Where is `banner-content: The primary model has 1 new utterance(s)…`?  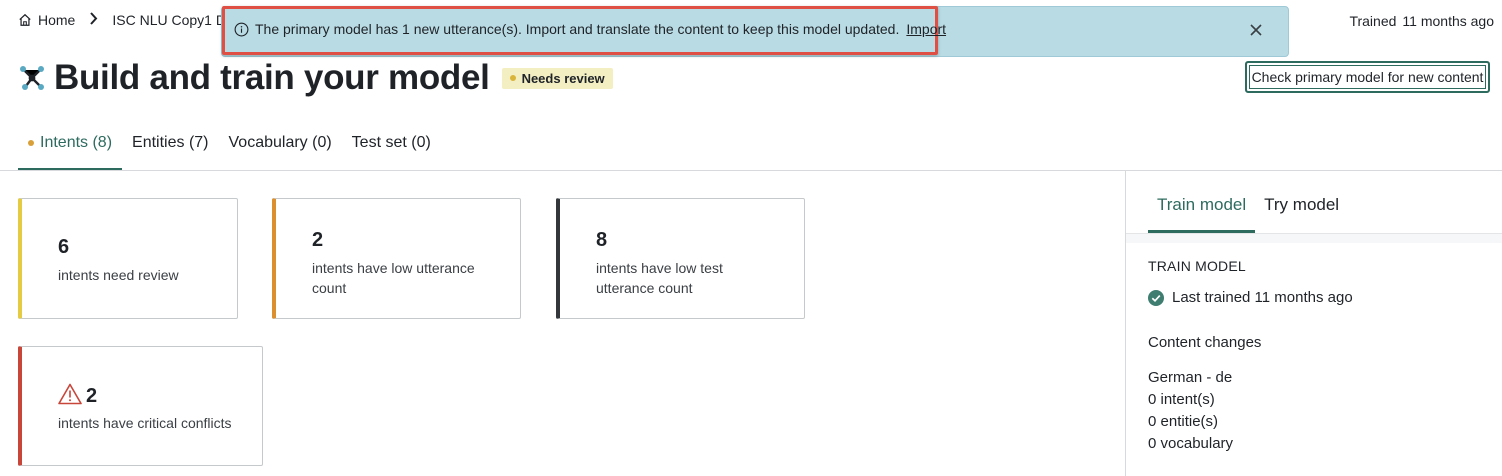
banner-content: The primary model has 1 new utterance(s)… is located at coordinates (590, 29).